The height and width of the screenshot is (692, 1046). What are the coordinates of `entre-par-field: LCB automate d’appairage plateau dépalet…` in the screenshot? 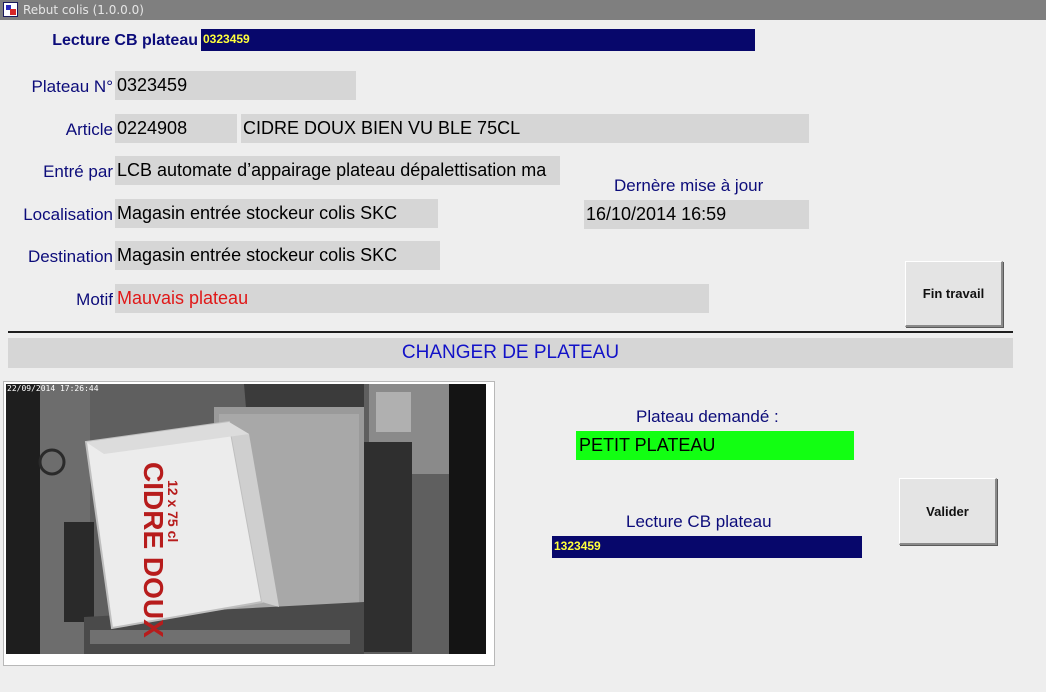 It's located at (337, 170).